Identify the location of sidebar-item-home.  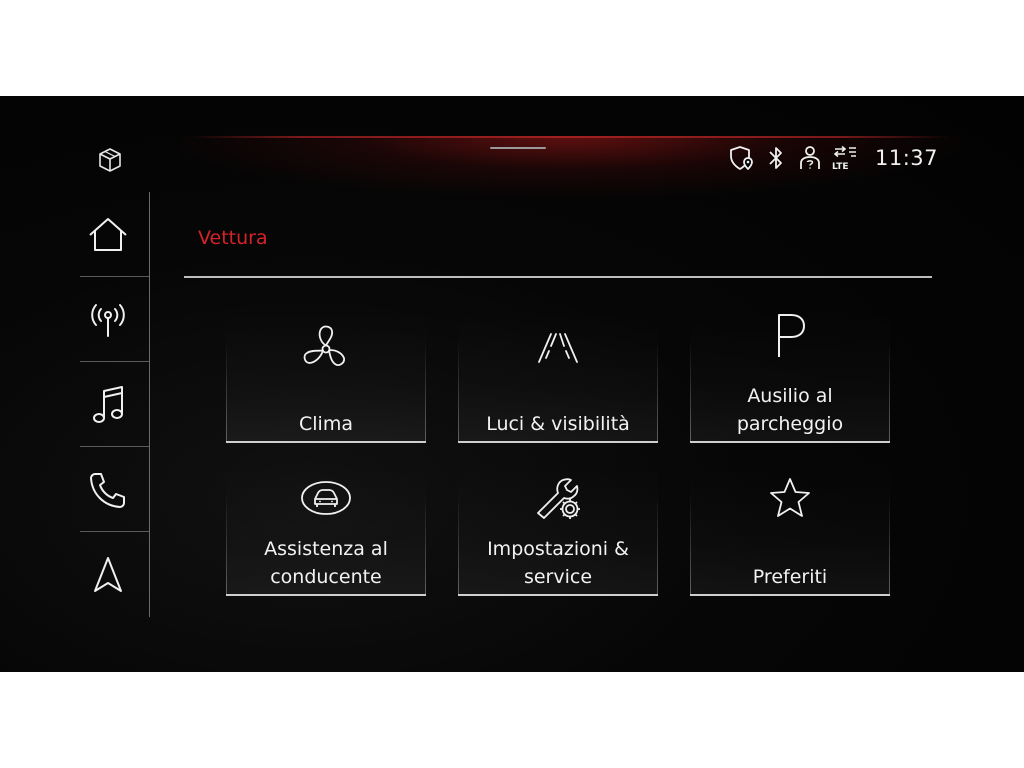
(108, 234).